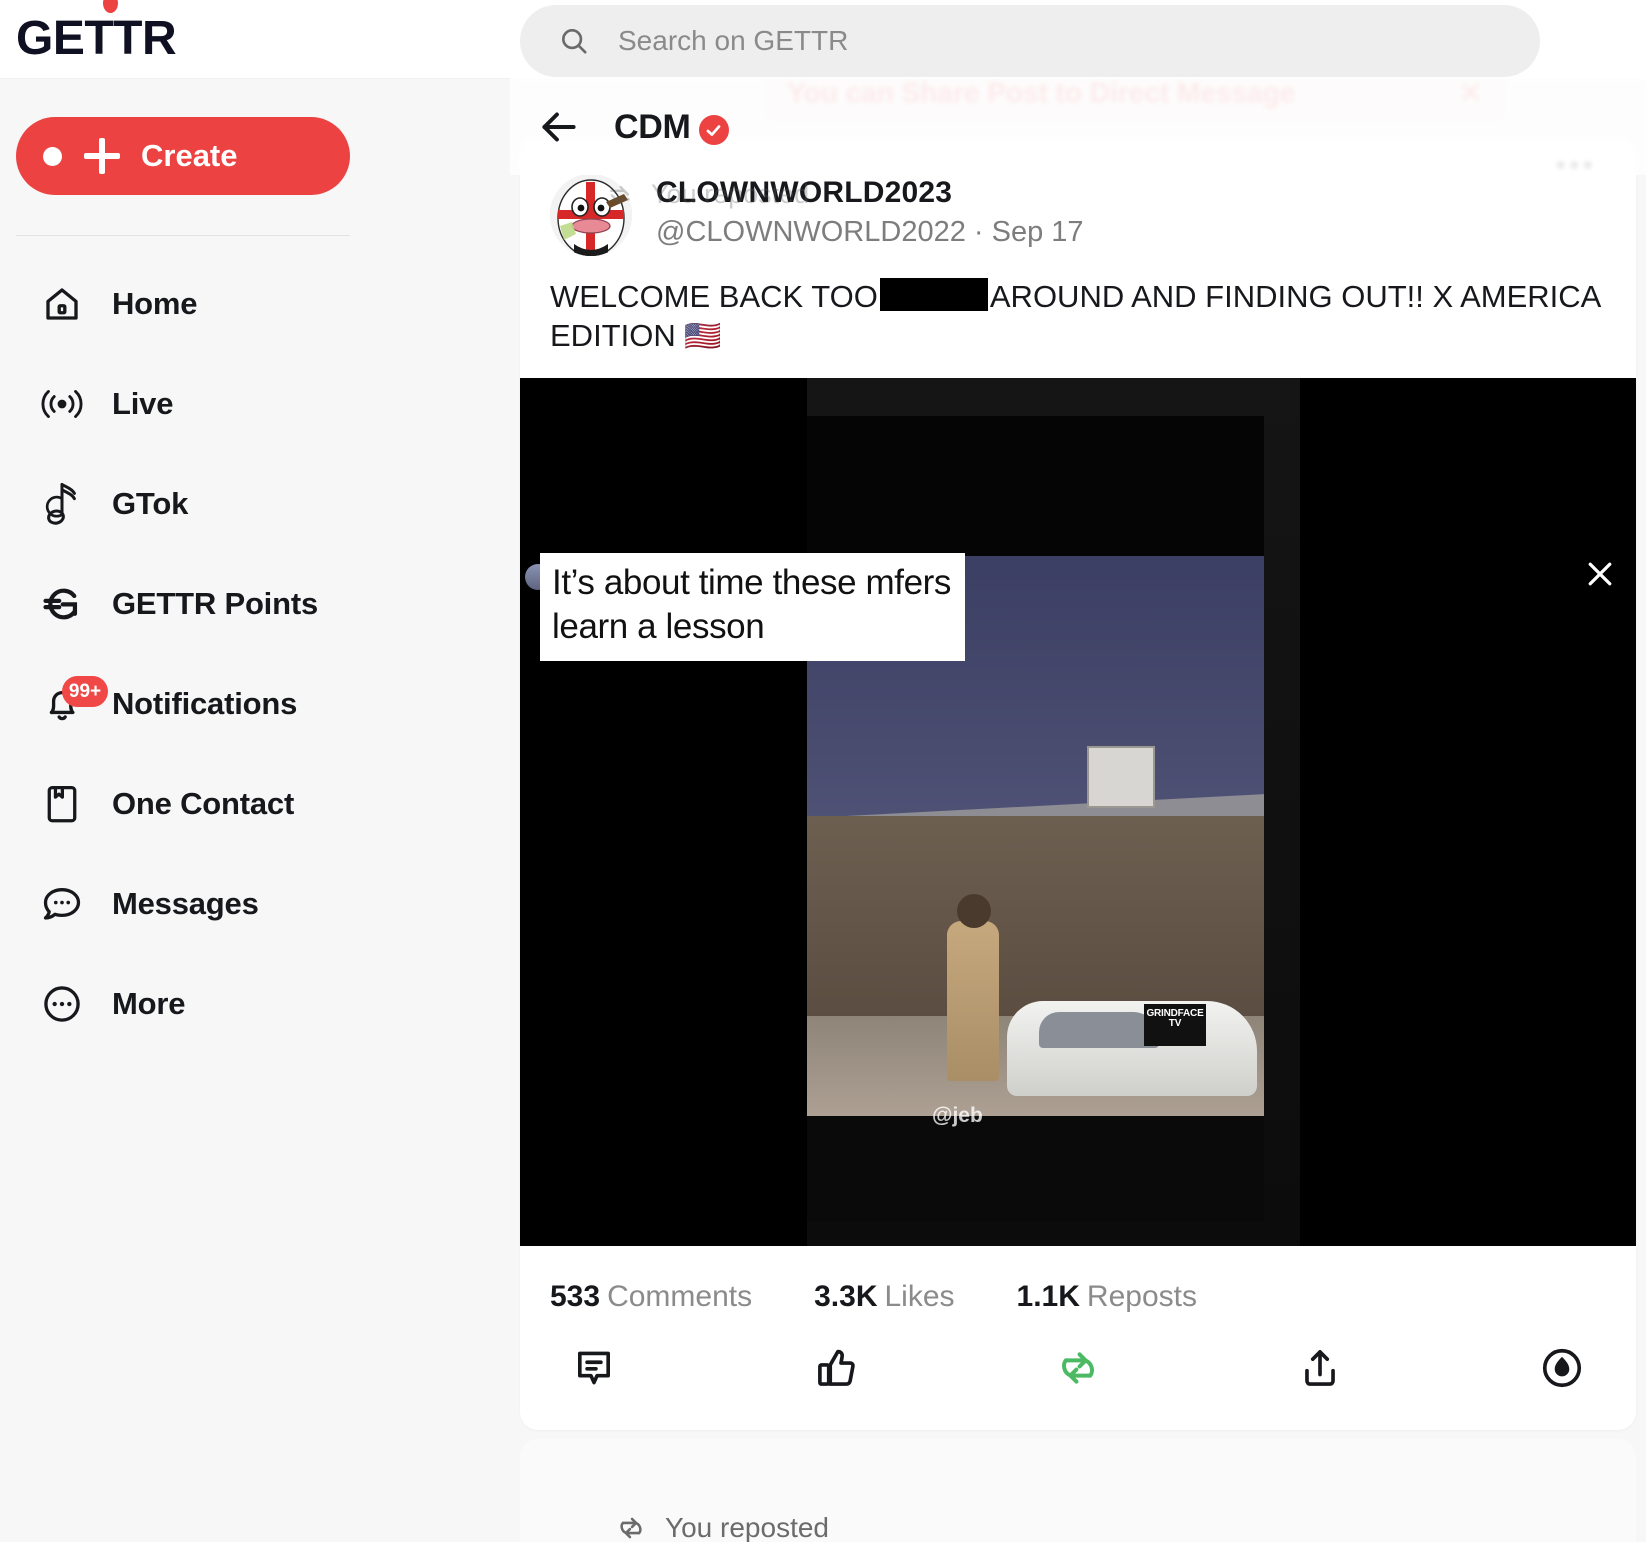 This screenshot has height=1542, width=1646. What do you see at coordinates (185, 903) in the screenshot?
I see `sidebar-item-label: Messages` at bounding box center [185, 903].